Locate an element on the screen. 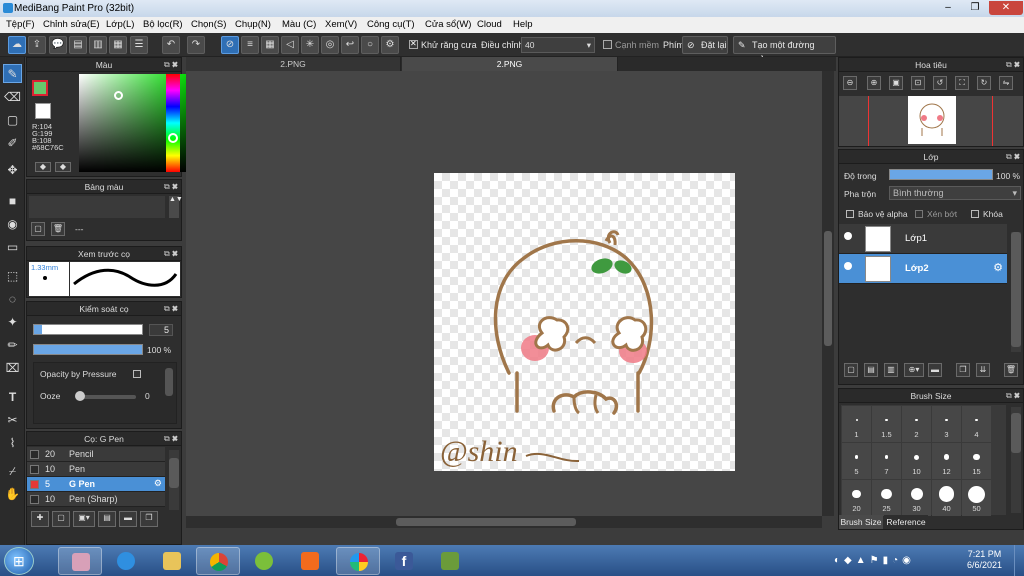 This screenshot has height=576, width=1024. eyedropper-tool-icon: ⌇ is located at coordinates (12, 443).